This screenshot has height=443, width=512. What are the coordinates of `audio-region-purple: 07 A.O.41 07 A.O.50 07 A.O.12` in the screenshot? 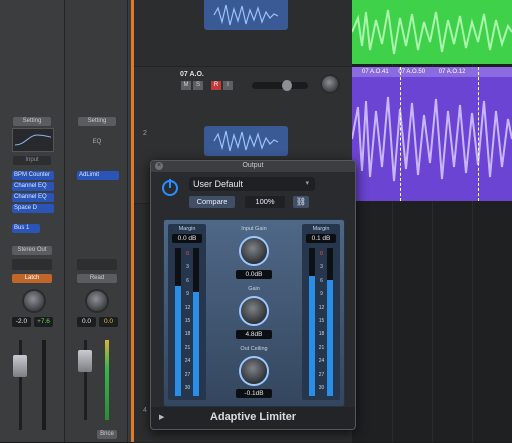 It's located at (432, 134).